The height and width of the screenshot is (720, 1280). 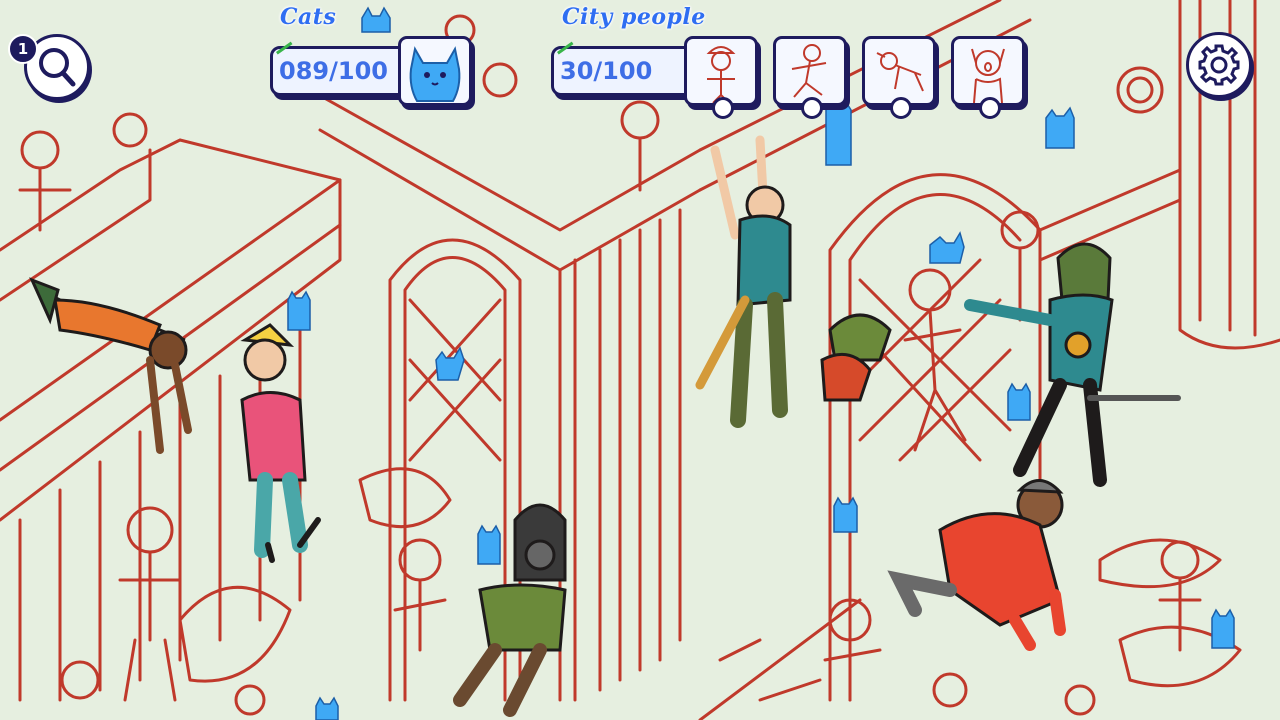 I want to click on gear-icon, so click(x=1219, y=65).